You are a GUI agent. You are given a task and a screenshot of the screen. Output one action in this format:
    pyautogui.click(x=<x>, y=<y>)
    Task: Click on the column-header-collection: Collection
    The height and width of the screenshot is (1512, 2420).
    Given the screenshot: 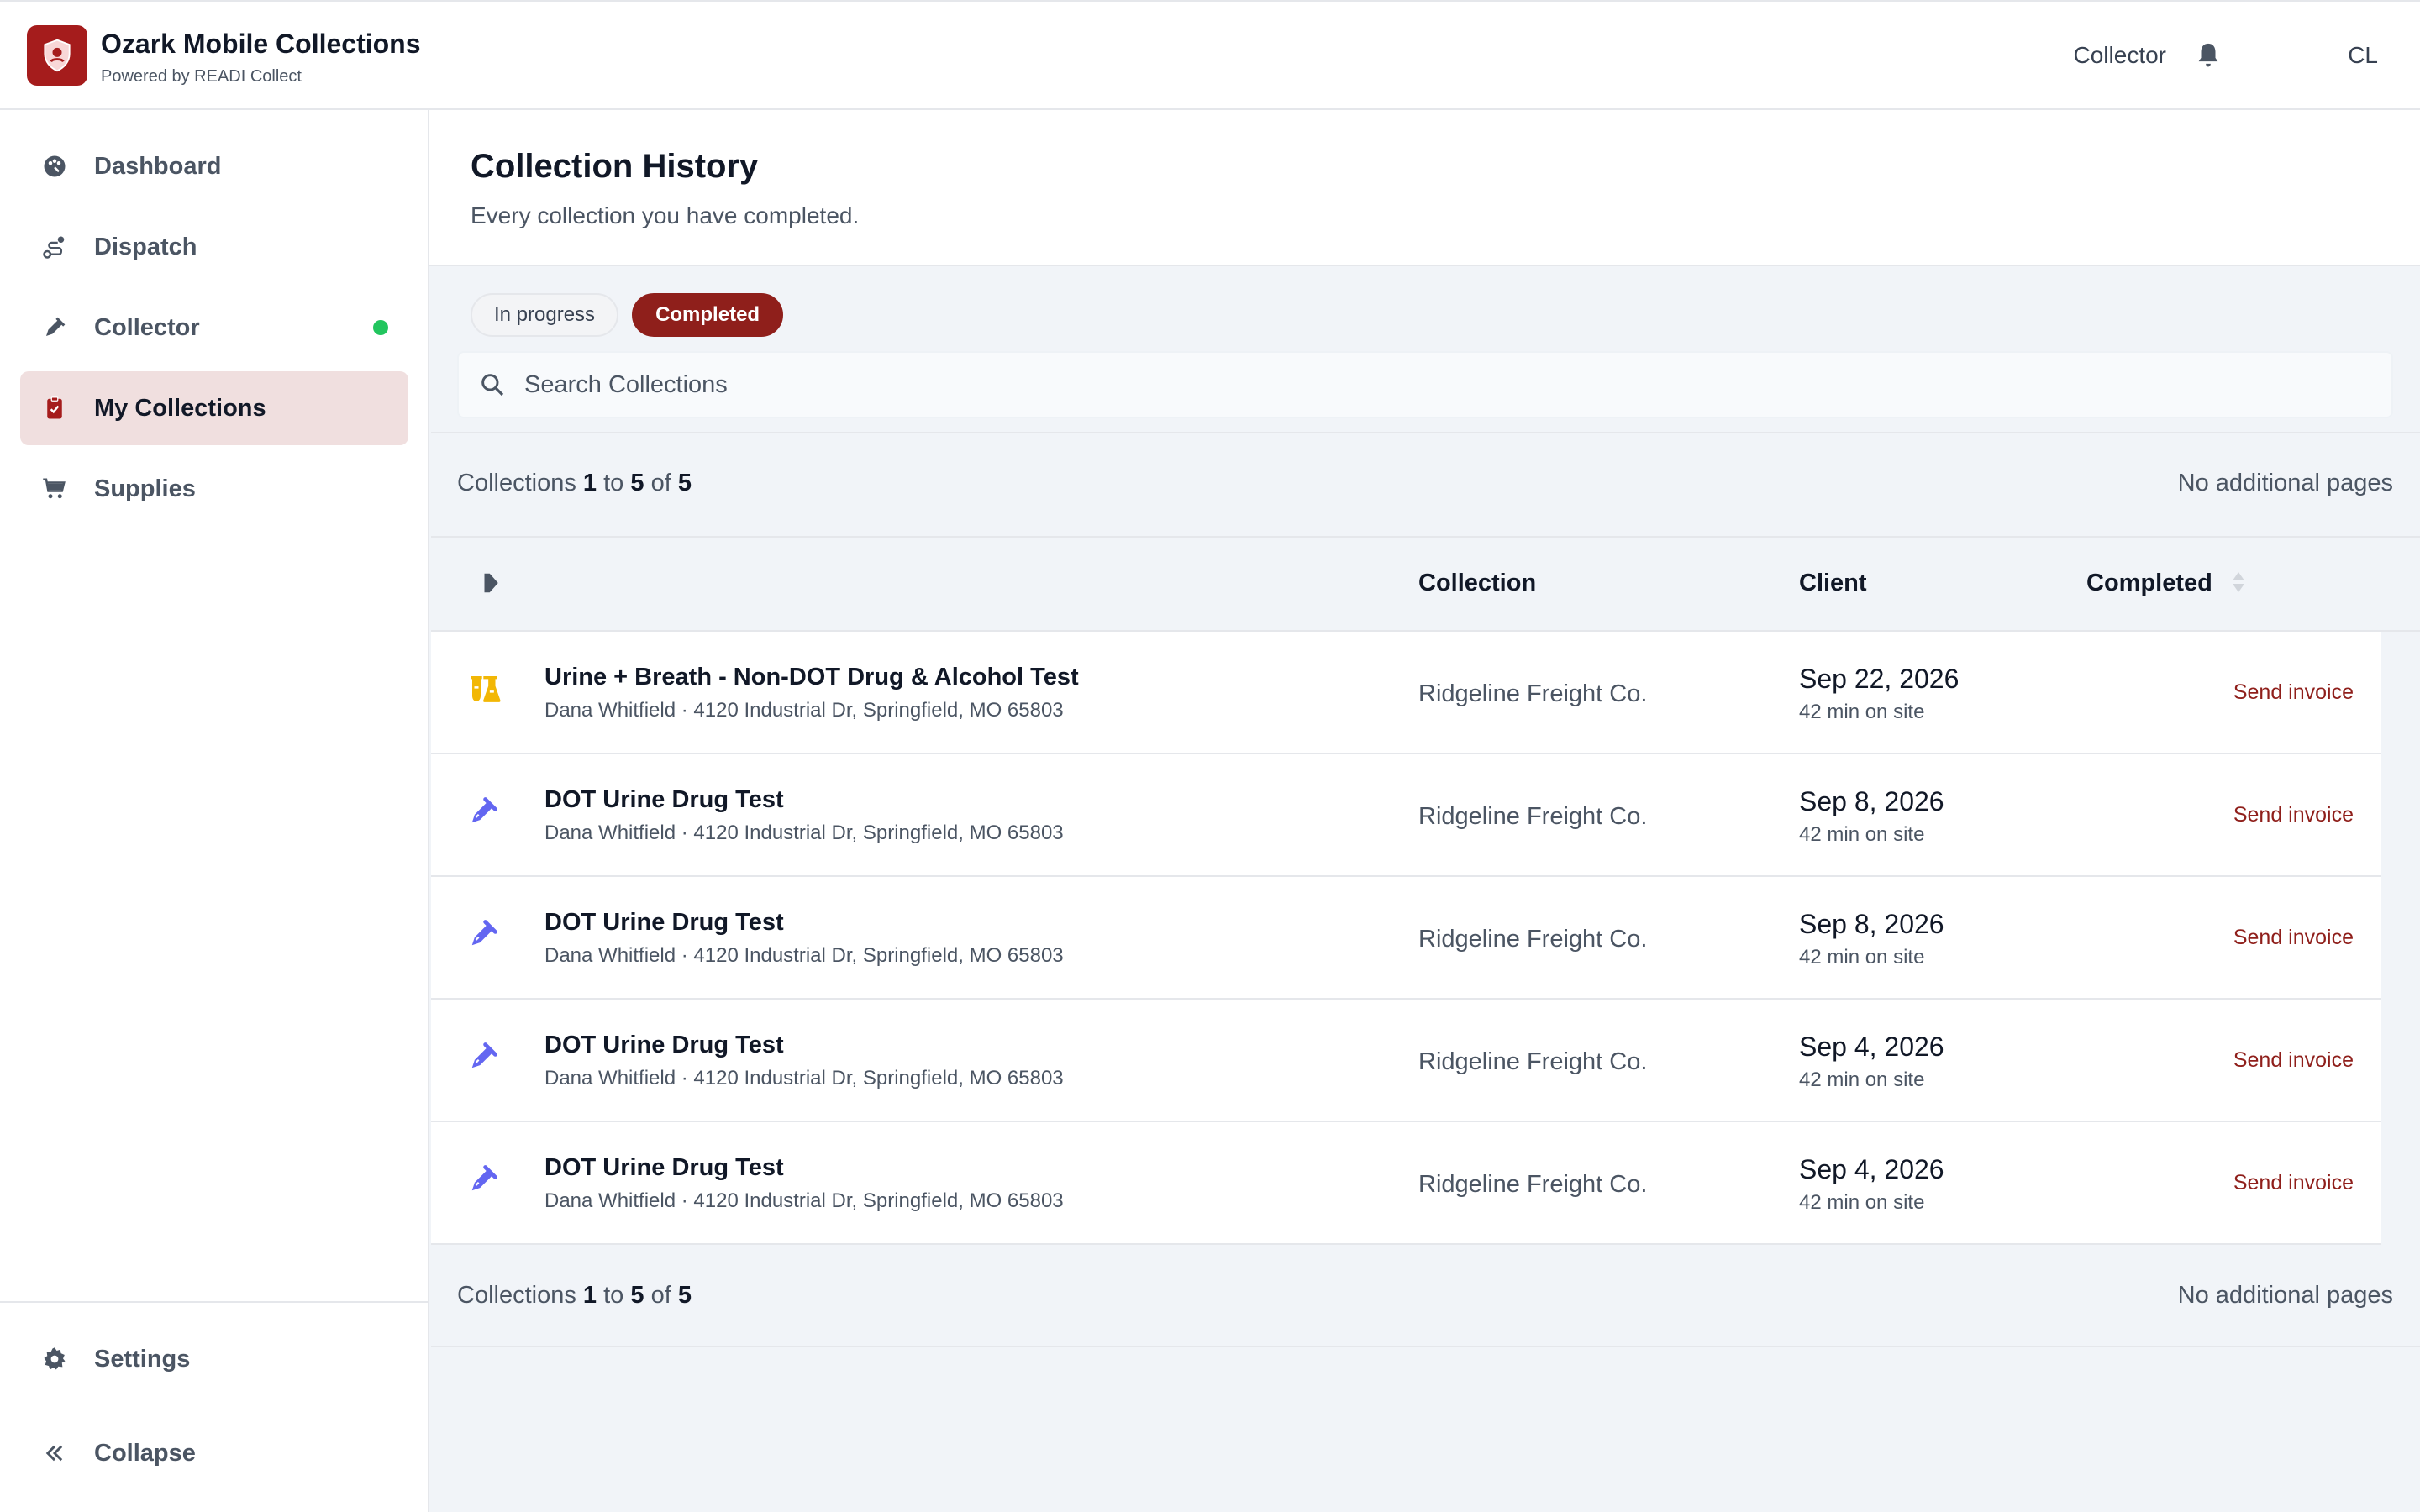 What is the action you would take?
    pyautogui.click(x=1477, y=583)
    